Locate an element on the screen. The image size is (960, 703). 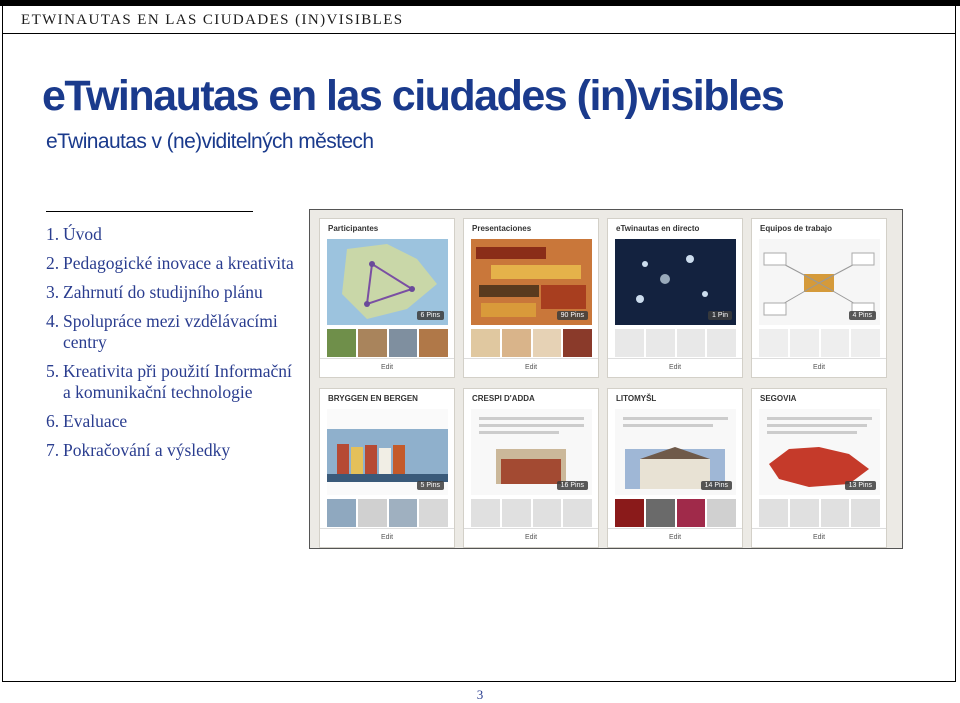
board-title: Participantes is located at coordinates (353, 228).